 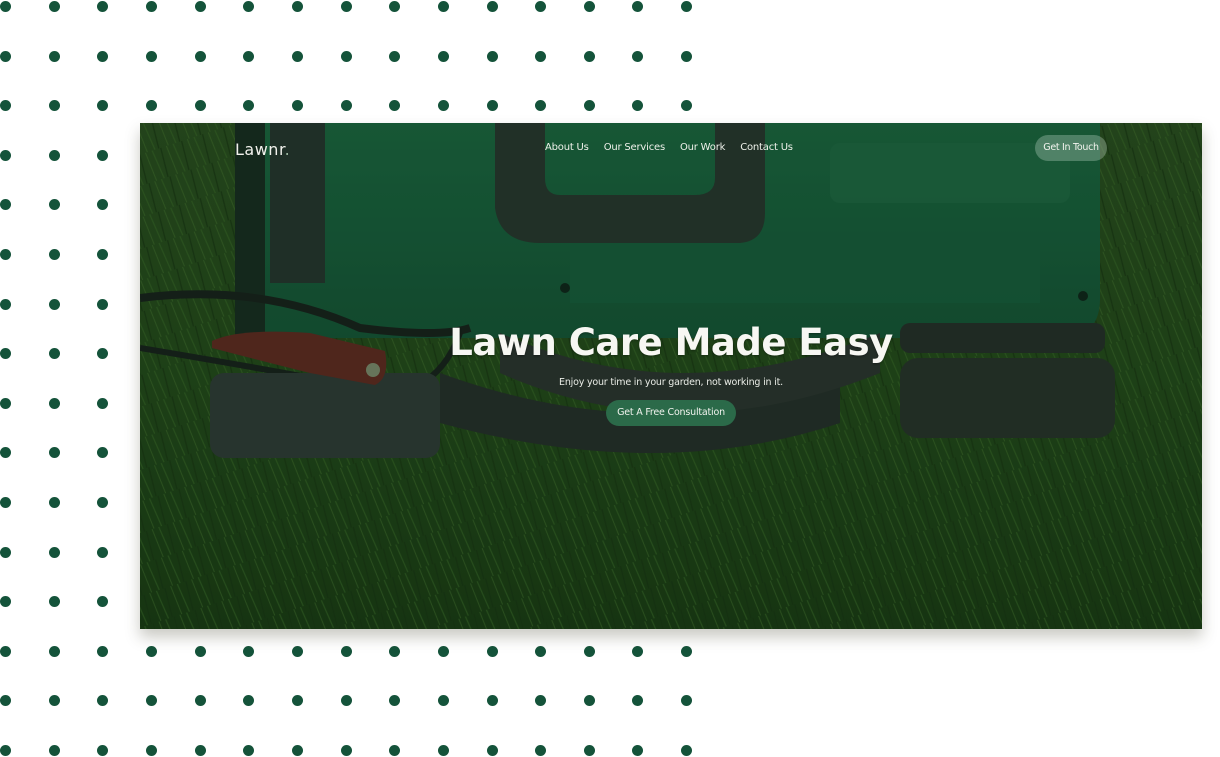 What do you see at coordinates (702, 147) in the screenshot?
I see `nav-link-our-work: Our Work` at bounding box center [702, 147].